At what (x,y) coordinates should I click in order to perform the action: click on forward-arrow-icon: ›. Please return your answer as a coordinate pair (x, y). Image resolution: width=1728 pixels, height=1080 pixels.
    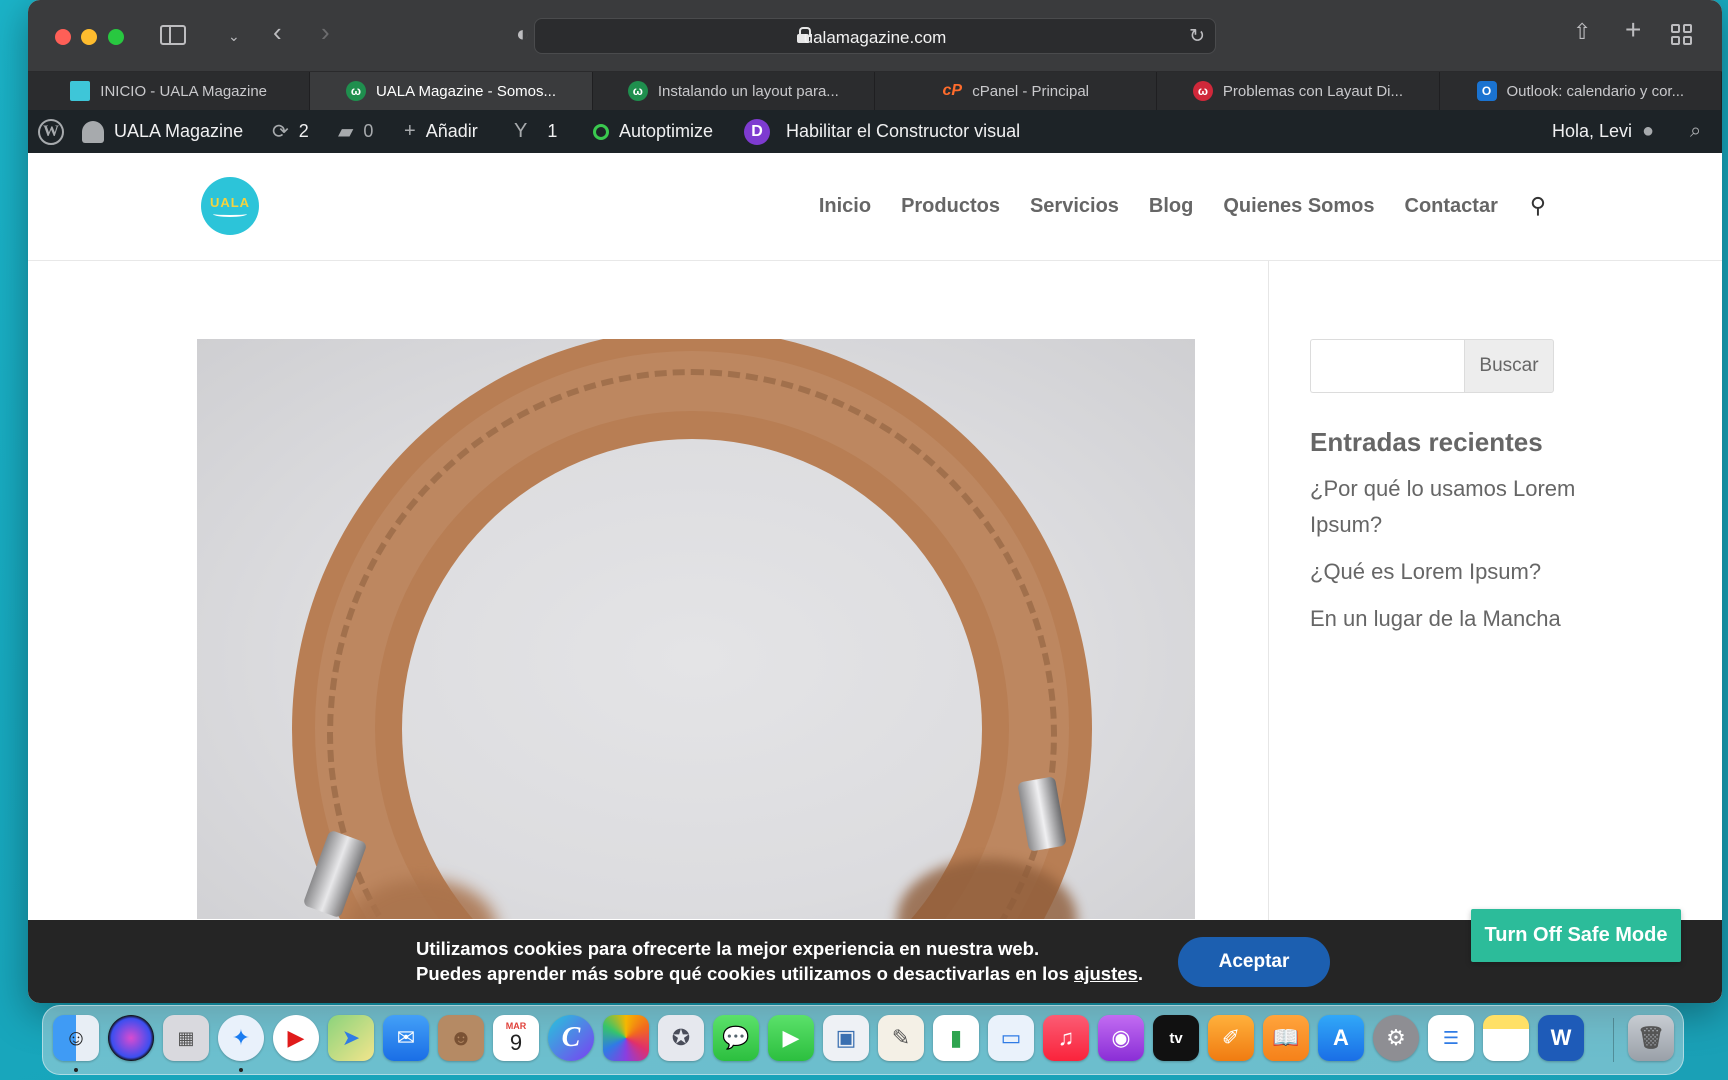
    Looking at the image, I should click on (325, 32).